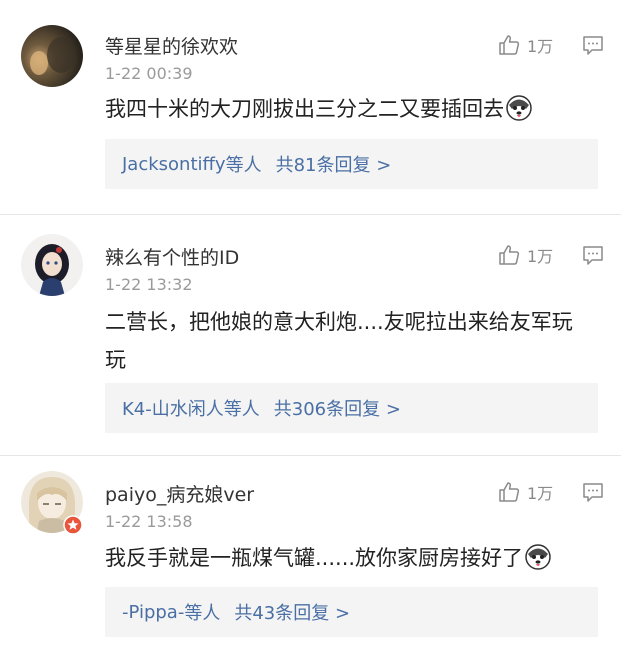 The width and height of the screenshot is (621, 657). What do you see at coordinates (334, 164) in the screenshot?
I see `reply-count-link: 共81条回复 >` at bounding box center [334, 164].